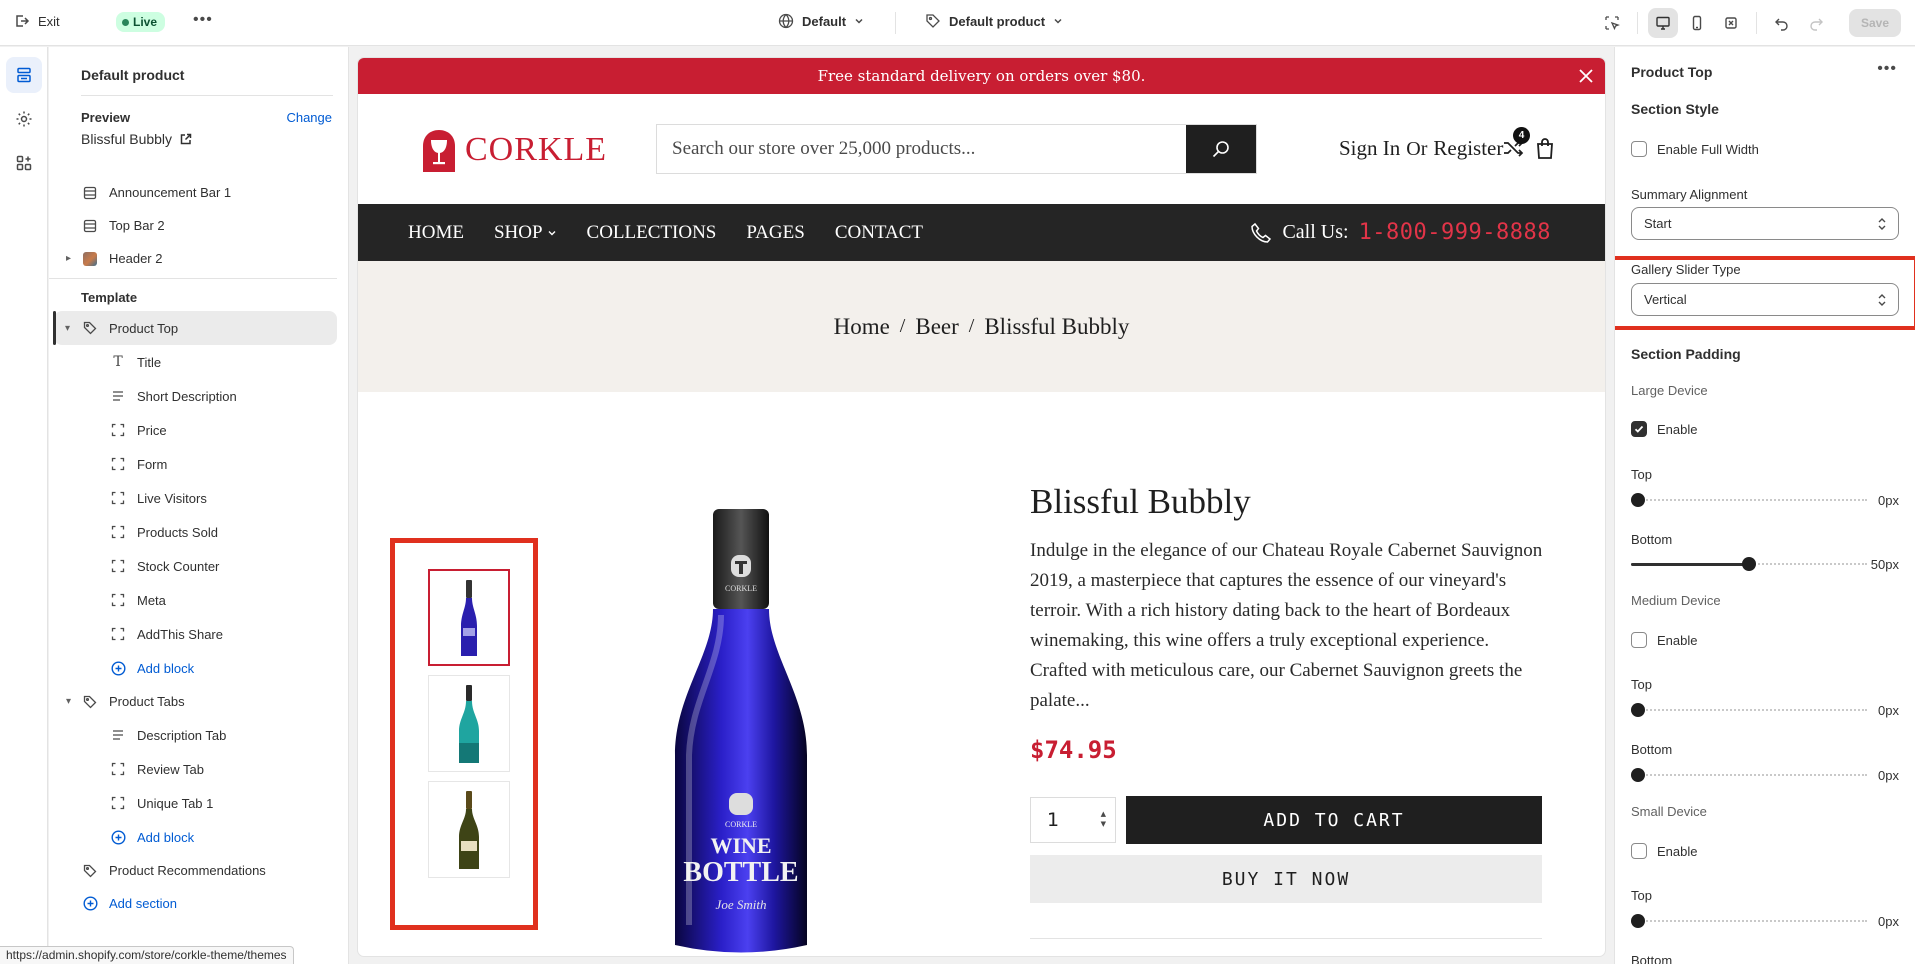 The width and height of the screenshot is (1915, 964). I want to click on checkbox-label: Enable Full Width, so click(1708, 149).